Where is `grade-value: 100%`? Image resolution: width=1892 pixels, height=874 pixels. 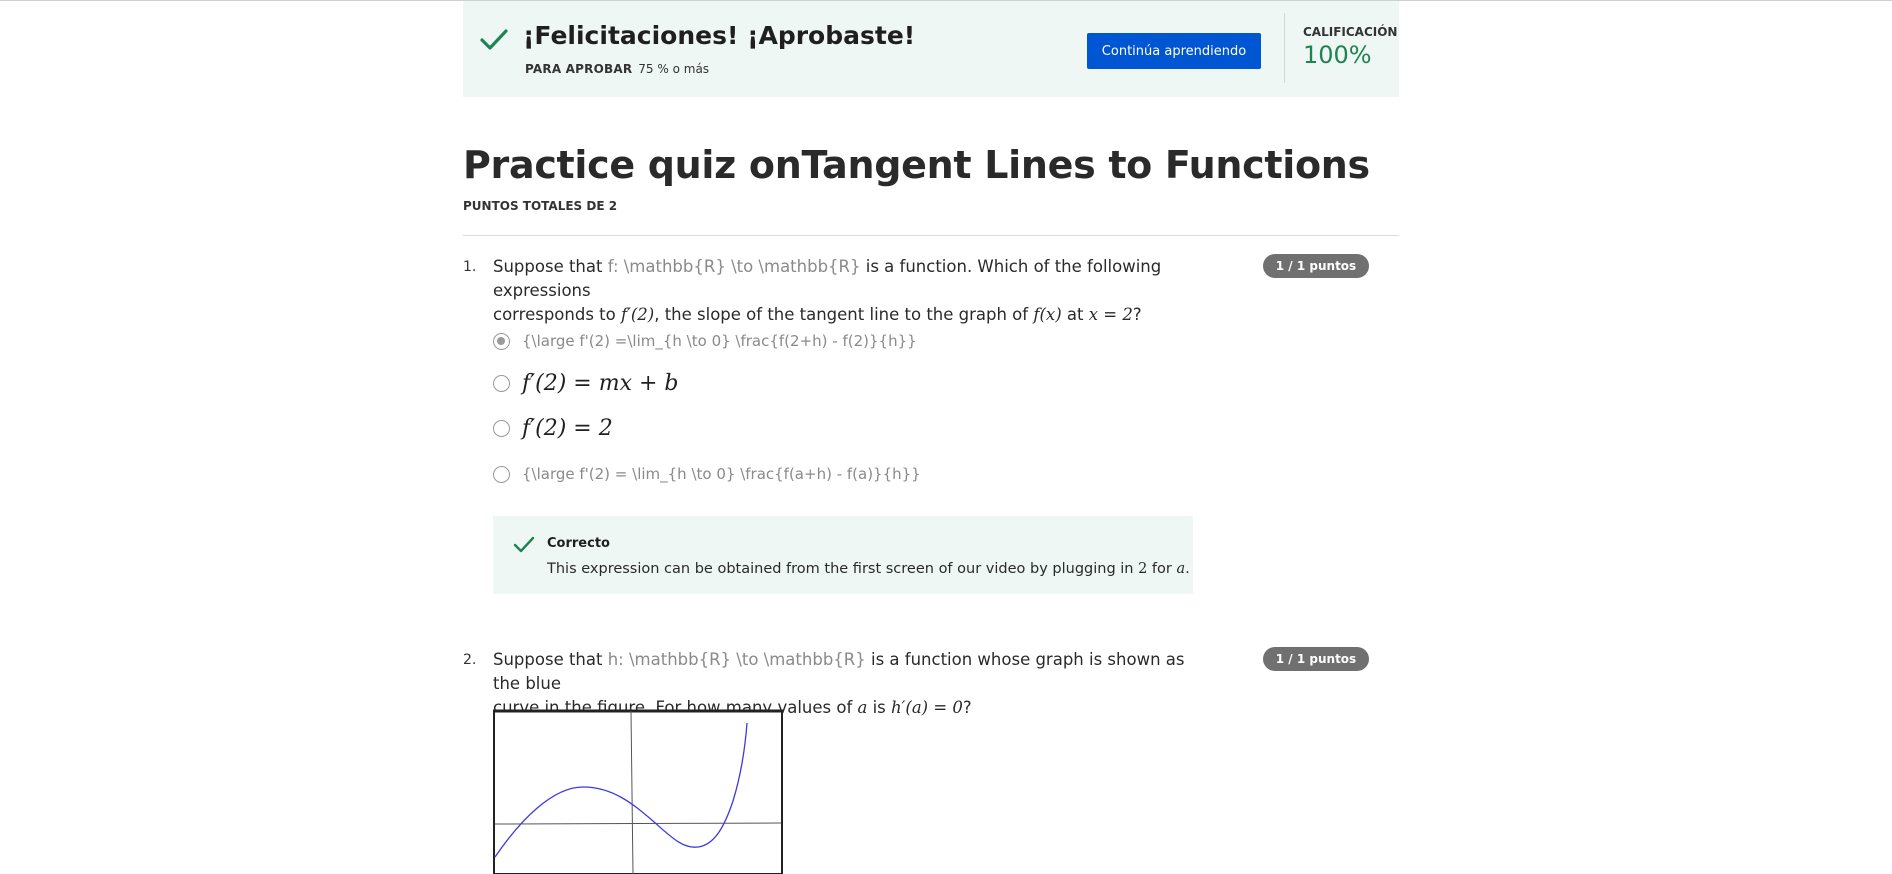
grade-value: 100% is located at coordinates (1337, 55).